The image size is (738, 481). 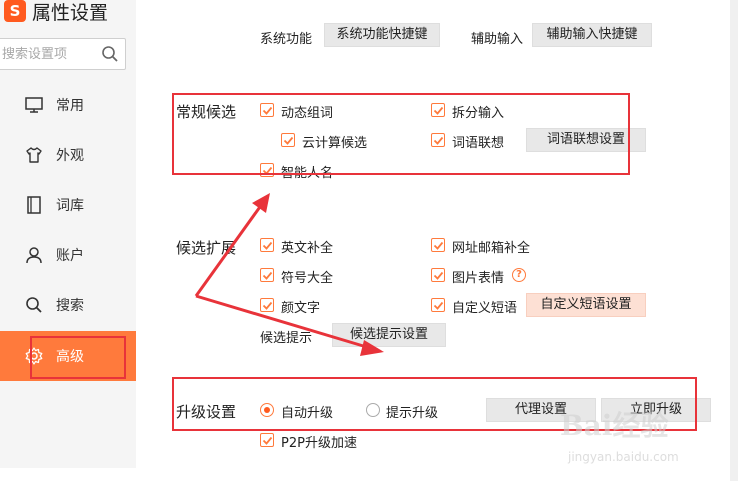 What do you see at coordinates (497, 39) in the screenshot?
I see `assist-input-label: 辅助输入` at bounding box center [497, 39].